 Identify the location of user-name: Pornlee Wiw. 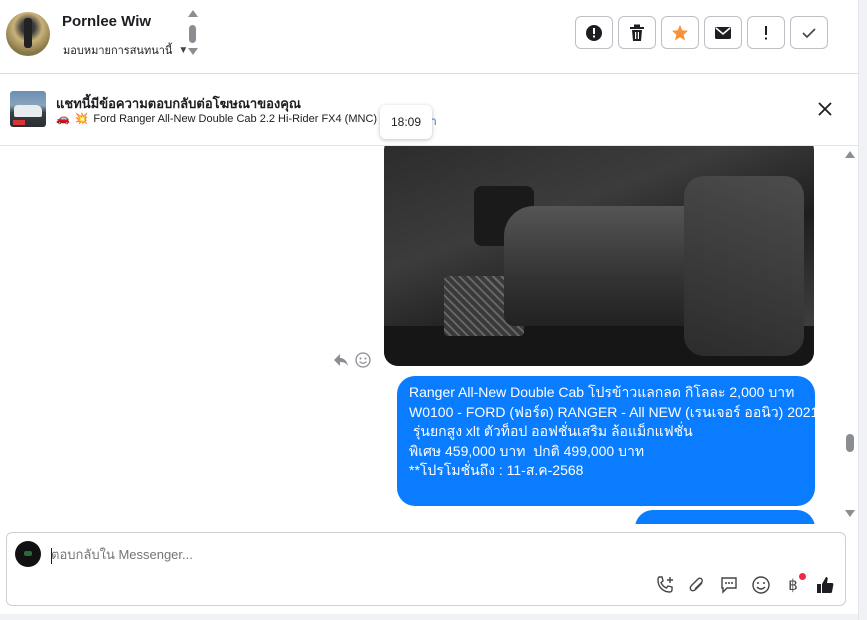
(106, 21).